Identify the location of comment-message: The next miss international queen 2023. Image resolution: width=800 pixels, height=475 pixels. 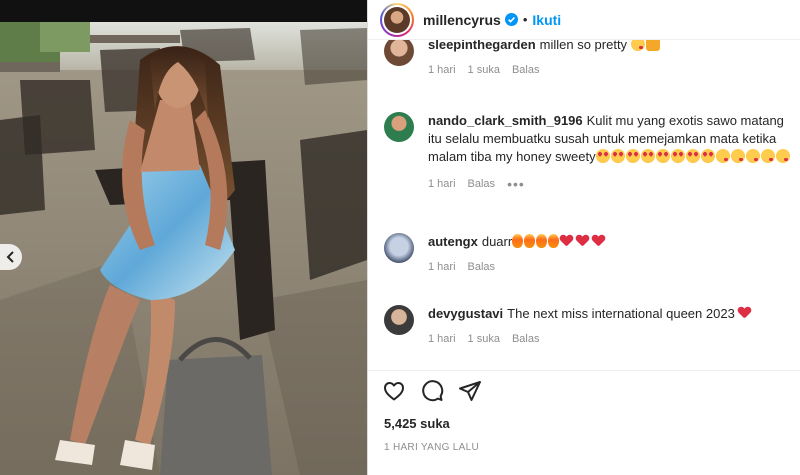
(621, 313).